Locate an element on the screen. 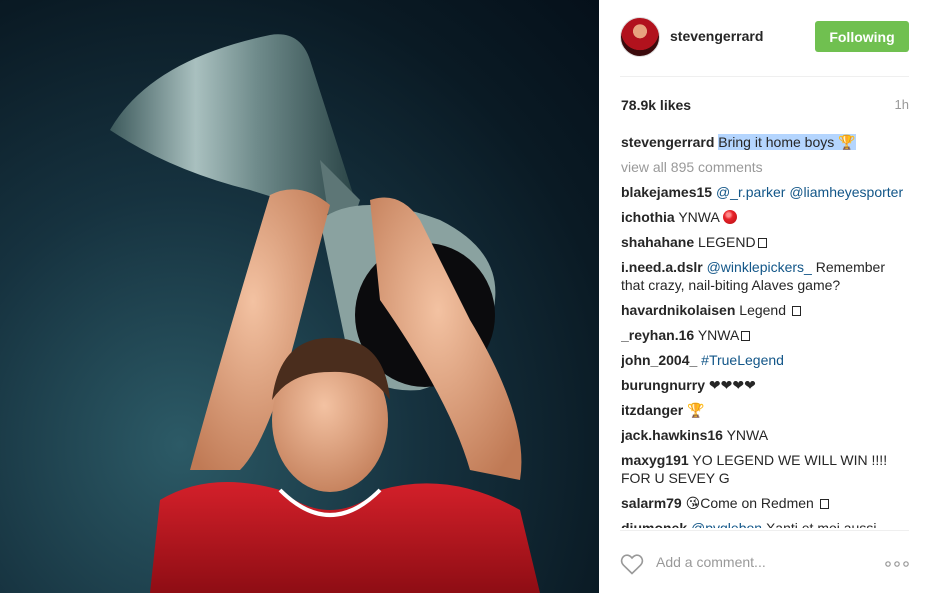  avatar is located at coordinates (640, 37).